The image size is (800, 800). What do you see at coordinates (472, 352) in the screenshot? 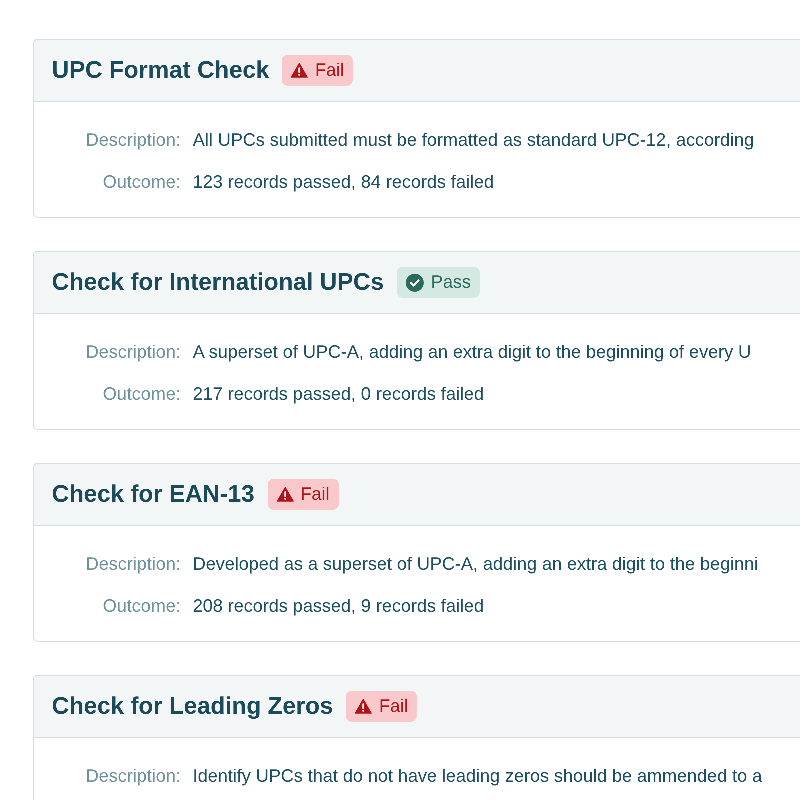
I see `field-value: A superset of UPC-A, adding an extra digit to the beginning of every U` at bounding box center [472, 352].